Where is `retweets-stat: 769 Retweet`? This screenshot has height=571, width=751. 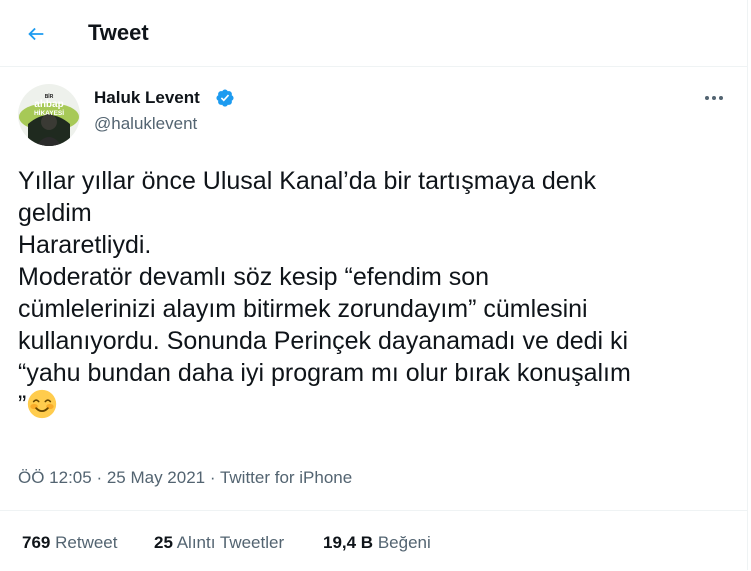 retweets-stat: 769 Retweet is located at coordinates (69, 543).